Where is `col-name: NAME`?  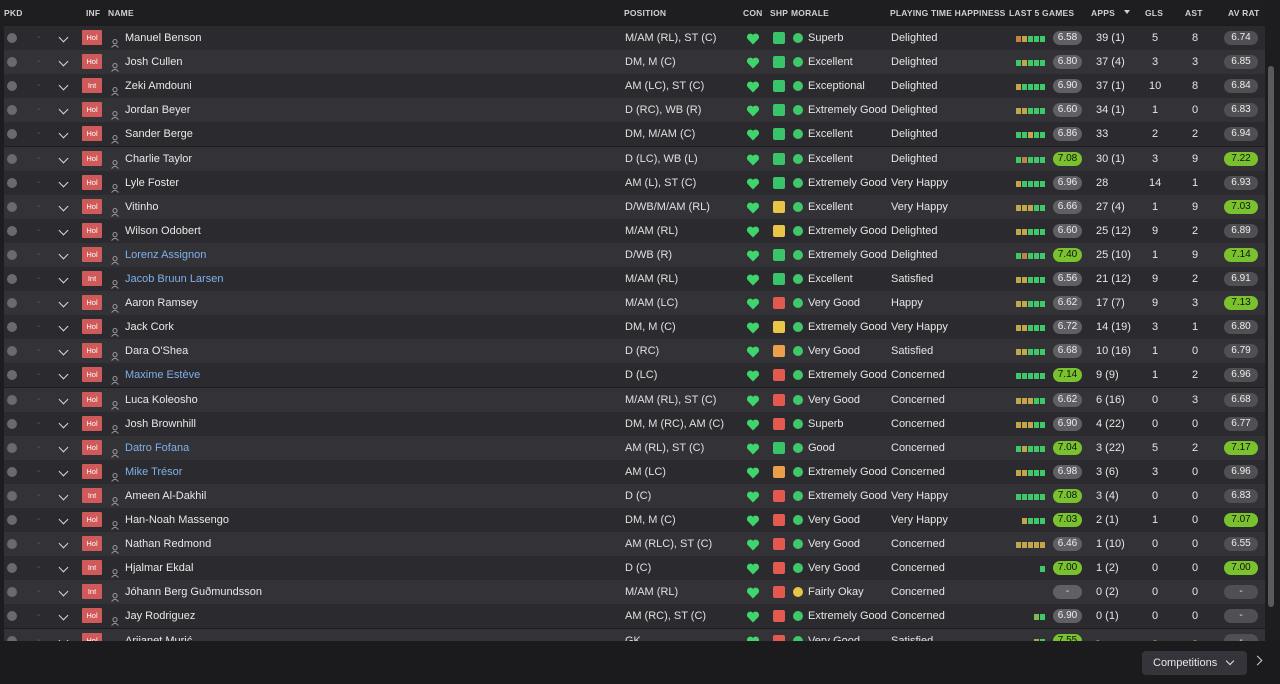
col-name: NAME is located at coordinates (121, 13).